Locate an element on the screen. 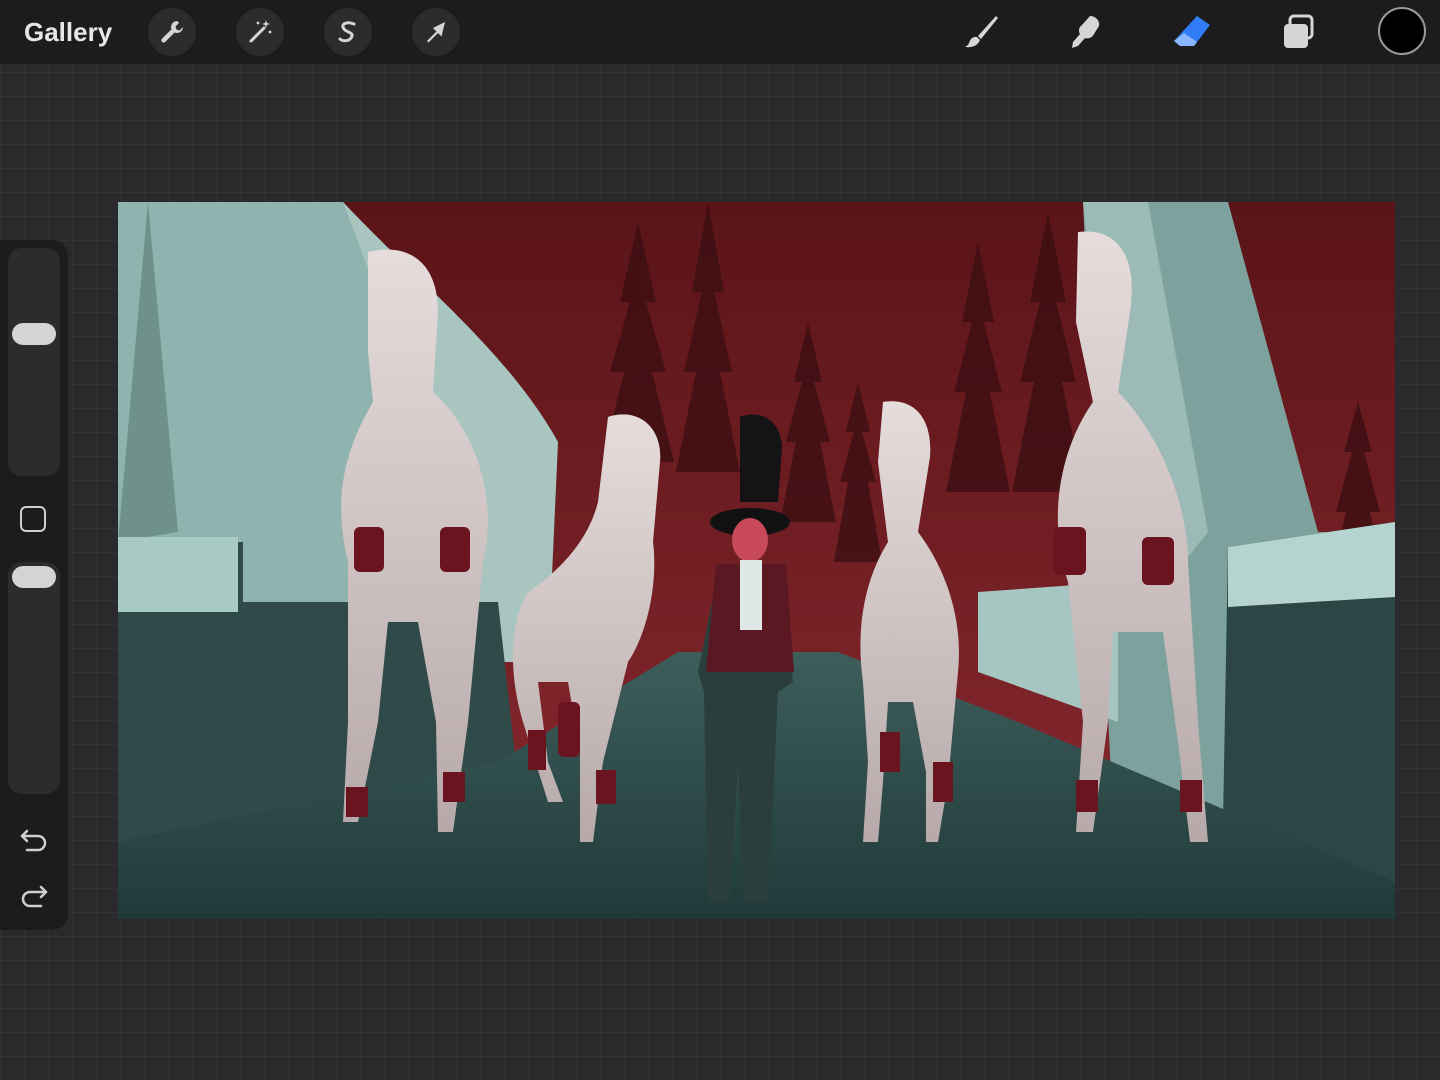  smudge-icon is located at coordinates (1086, 32).